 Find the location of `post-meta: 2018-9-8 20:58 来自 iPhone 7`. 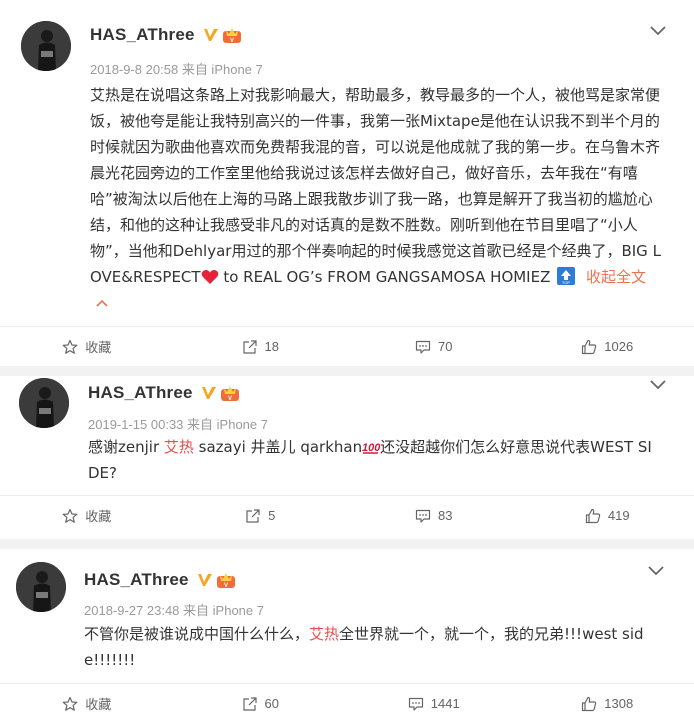

post-meta: 2018-9-8 20:58 来自 iPhone 7 is located at coordinates (176, 68).